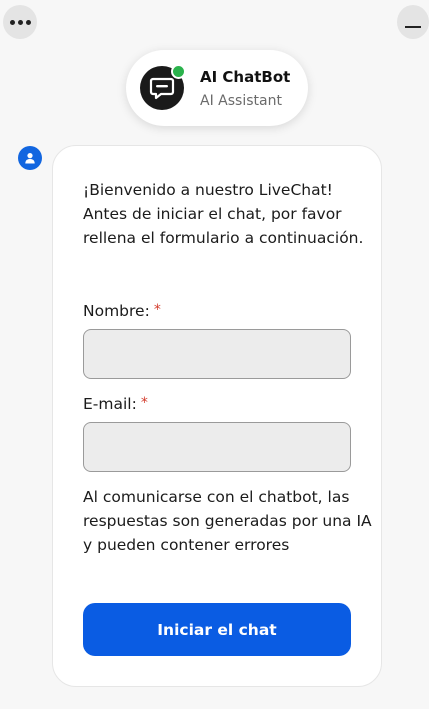 This screenshot has height=709, width=429. Describe the element at coordinates (217, 88) in the screenshot. I see `chatbot-header: AI ChatBot AI Assistant` at that location.